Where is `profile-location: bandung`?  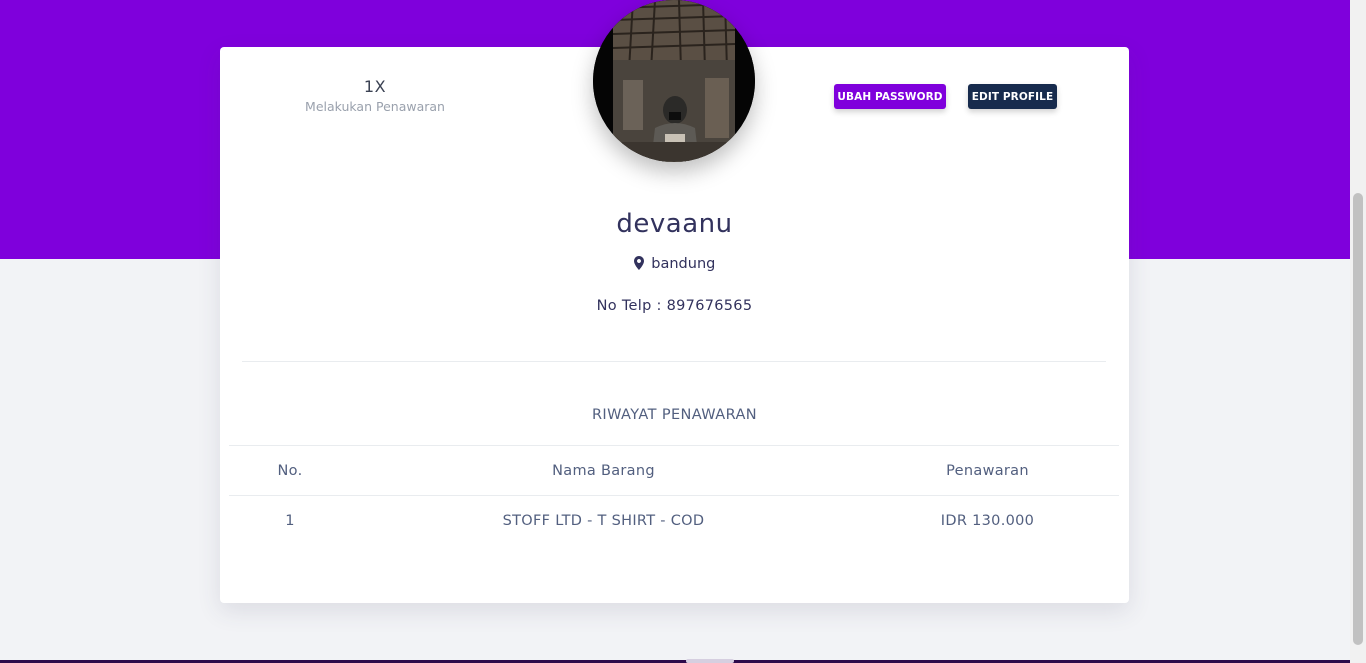 profile-location: bandung is located at coordinates (674, 264).